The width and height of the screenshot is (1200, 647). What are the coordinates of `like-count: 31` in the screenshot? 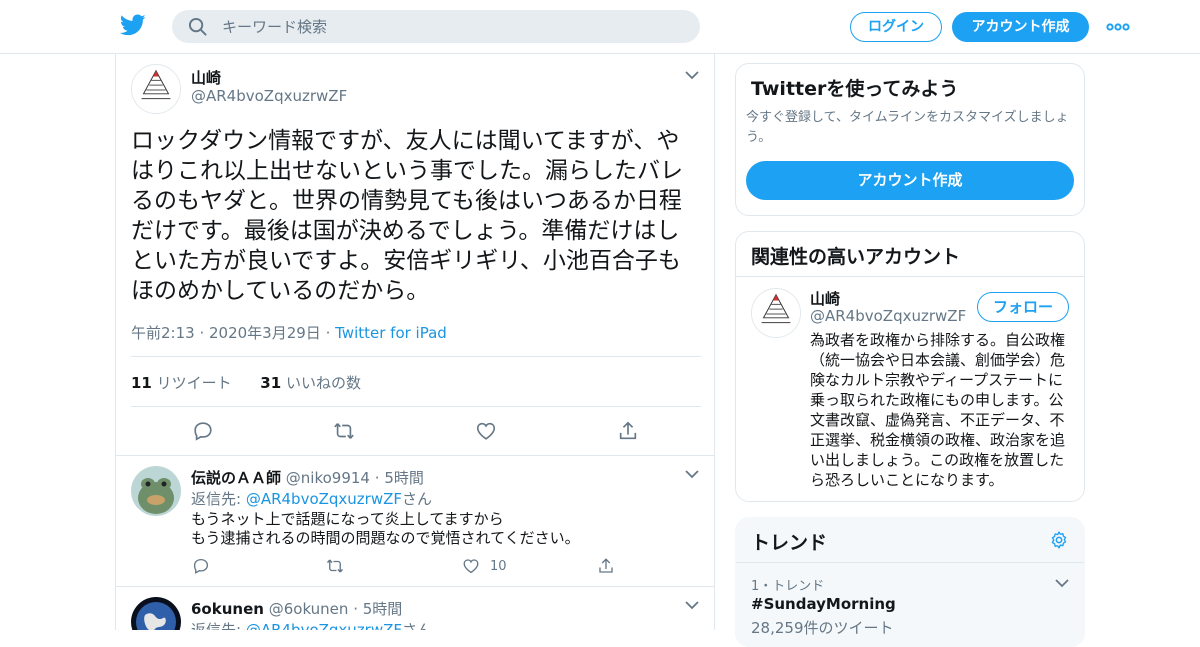 It's located at (271, 383).